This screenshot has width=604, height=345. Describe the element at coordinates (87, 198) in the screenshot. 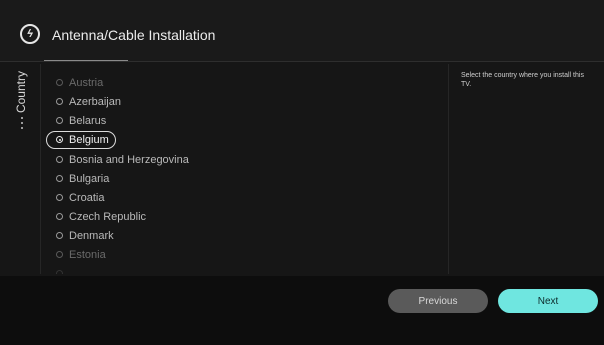

I see `list-item-label: Croatia` at that location.